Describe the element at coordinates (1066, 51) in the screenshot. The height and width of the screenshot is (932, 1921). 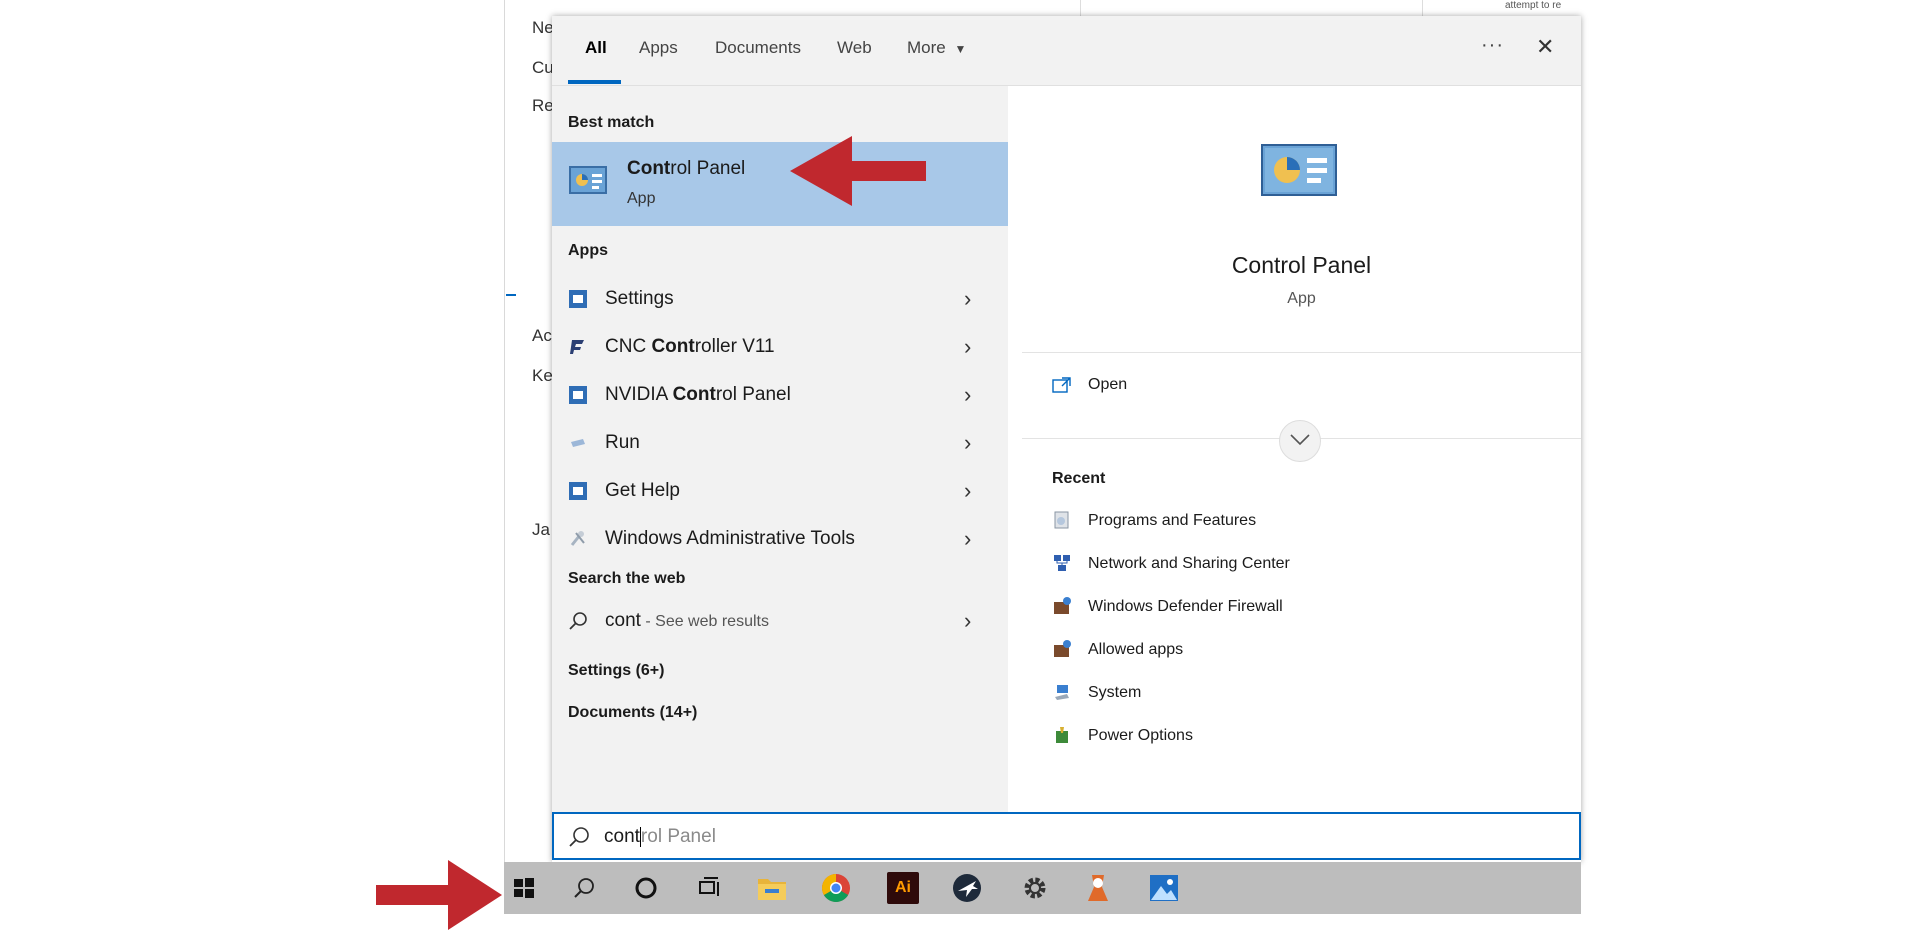
I see `search-tabs: All Apps Documents Web More ▼ ··· ✕` at that location.